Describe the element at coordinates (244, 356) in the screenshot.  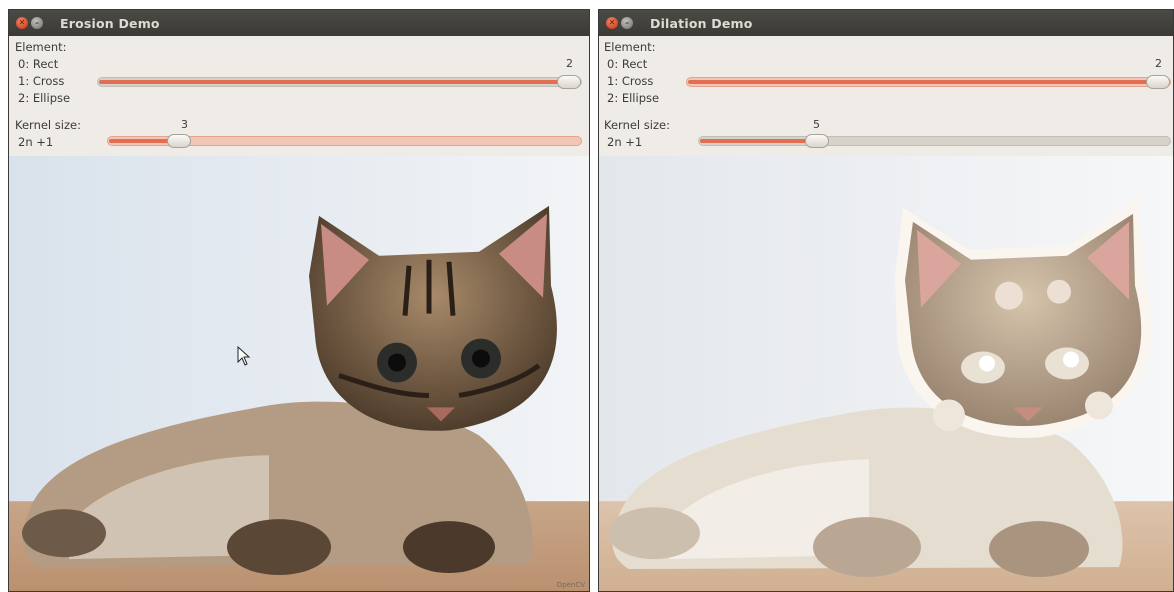
I see `mouse-cursor-icon` at that location.